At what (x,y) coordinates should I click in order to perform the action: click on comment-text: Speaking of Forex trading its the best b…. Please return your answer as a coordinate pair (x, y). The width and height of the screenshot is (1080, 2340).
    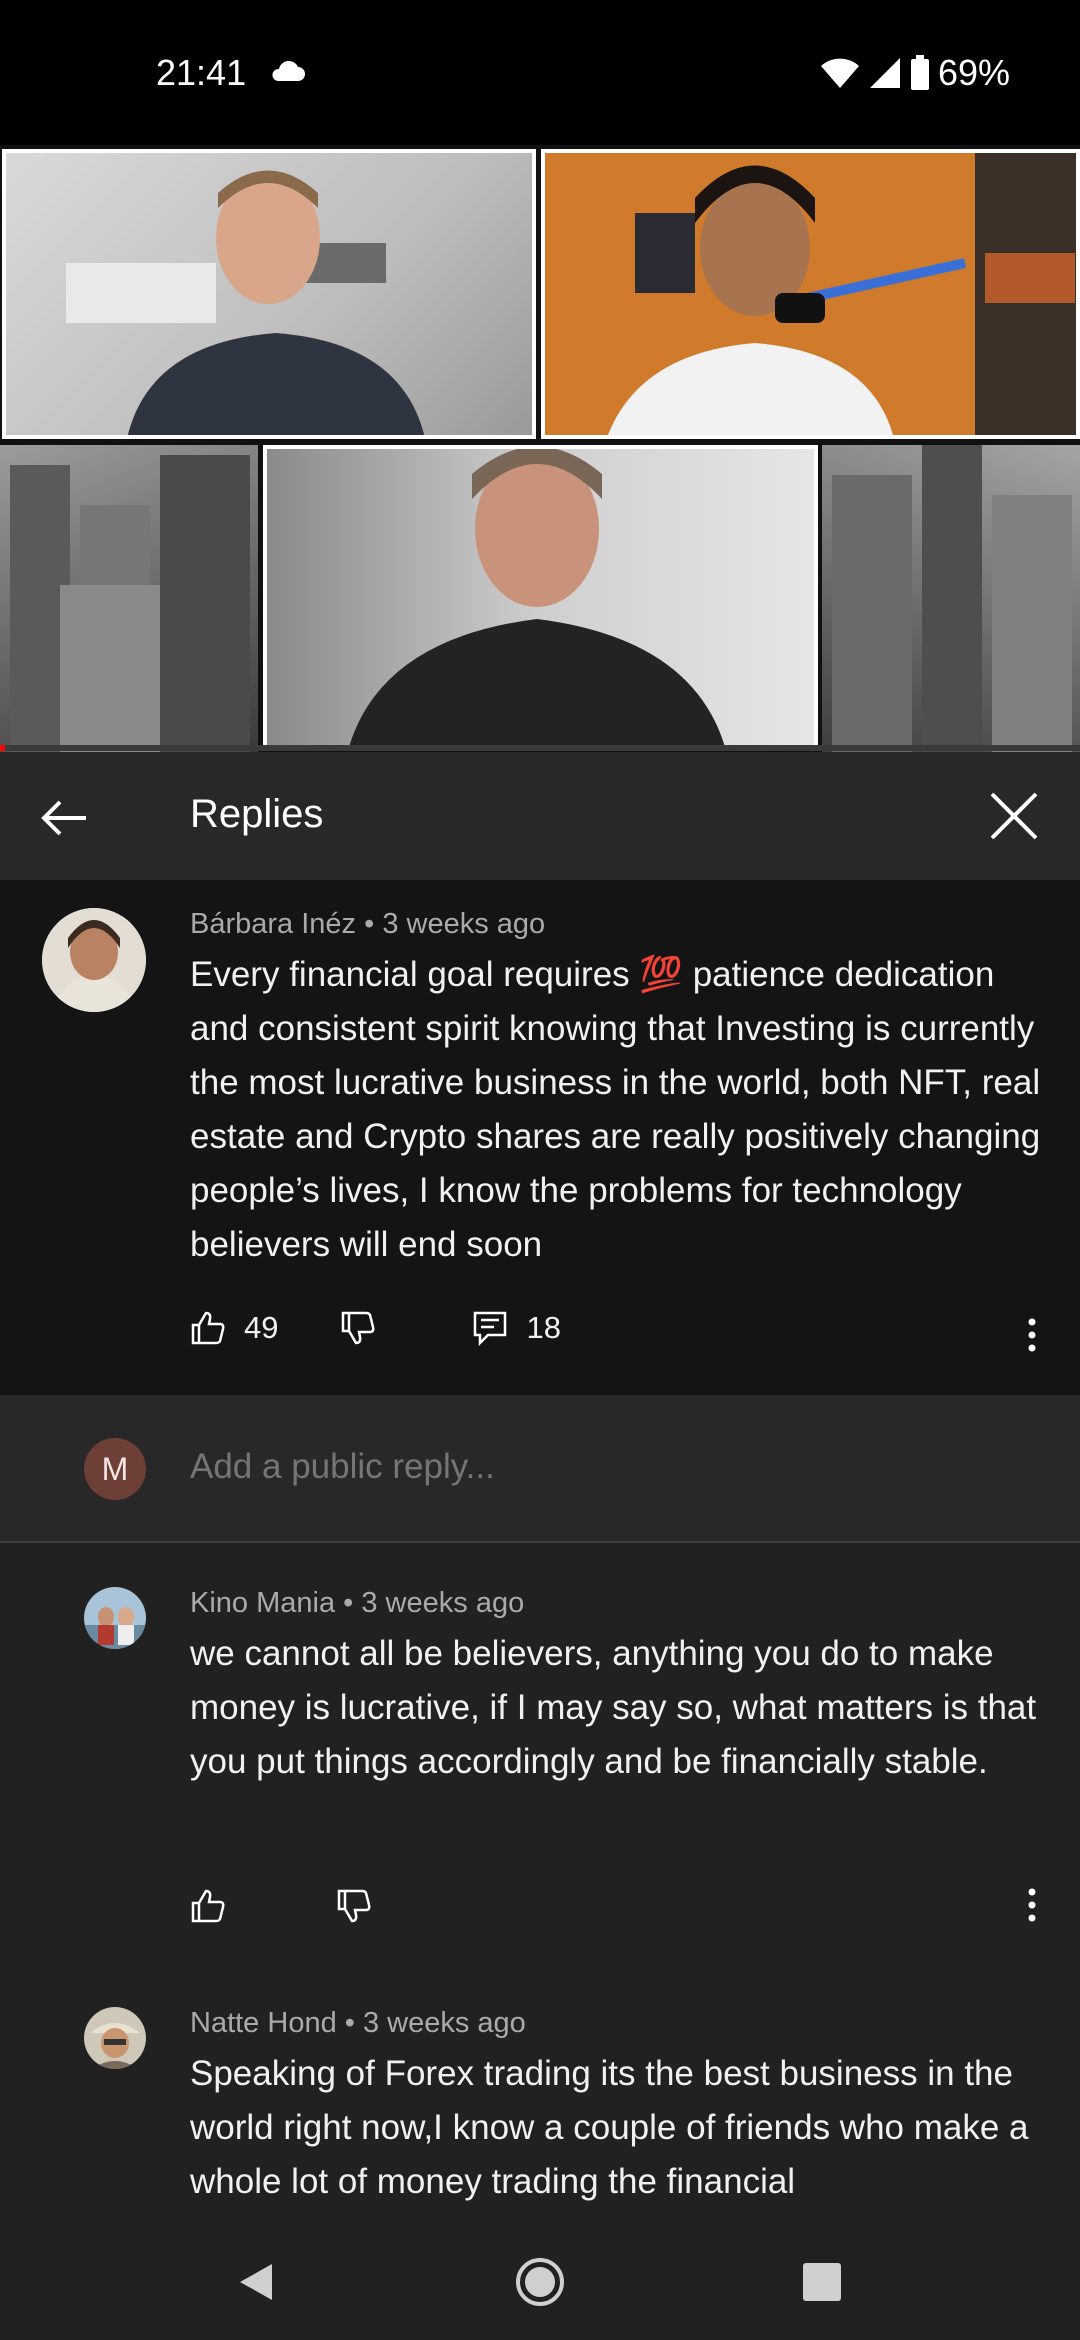
    Looking at the image, I should click on (609, 2127).